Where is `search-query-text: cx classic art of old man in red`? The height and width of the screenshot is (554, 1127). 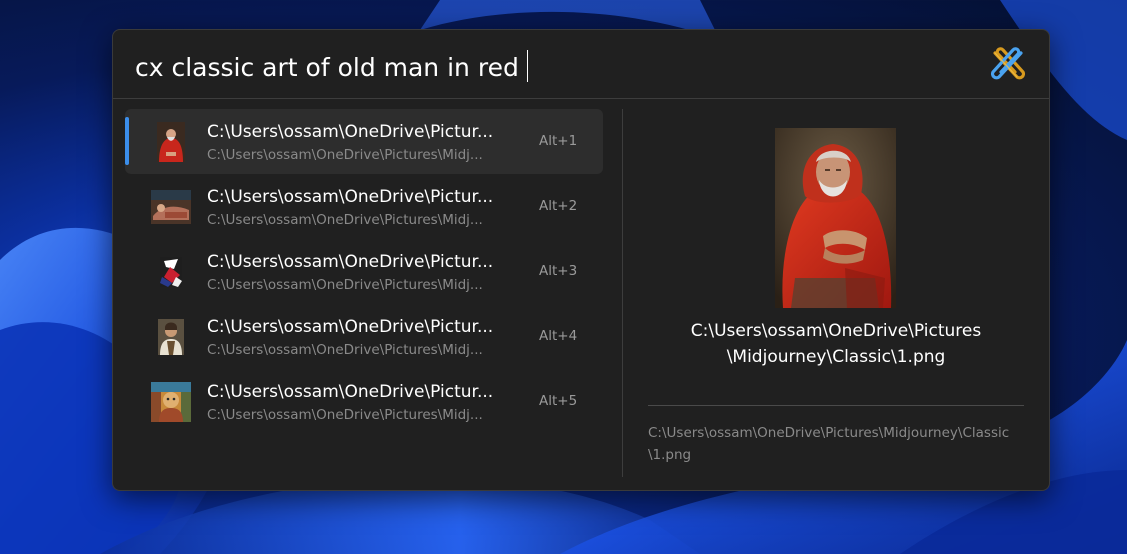
search-query-text: cx classic art of old man in red is located at coordinates (327, 67).